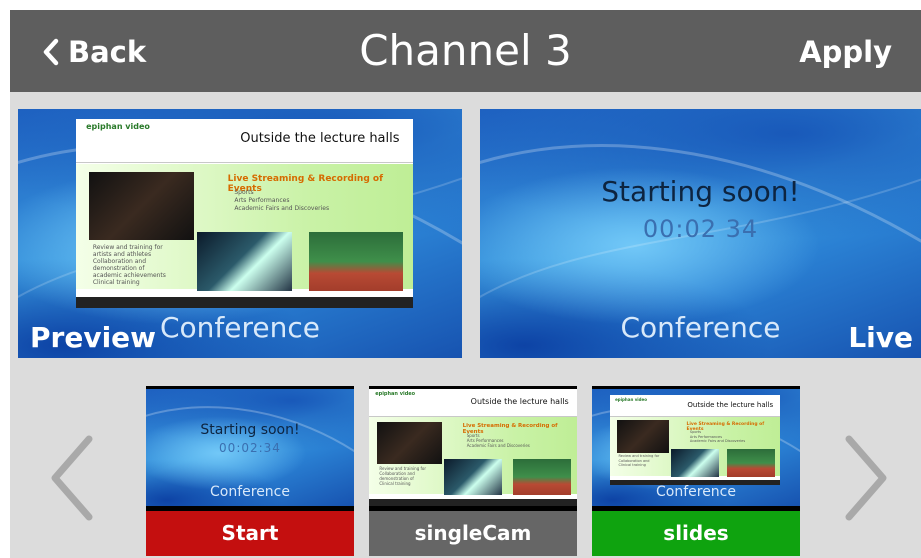 This screenshot has height=558, width=921. I want to click on bullet-item: Arts Performances, so click(262, 200).